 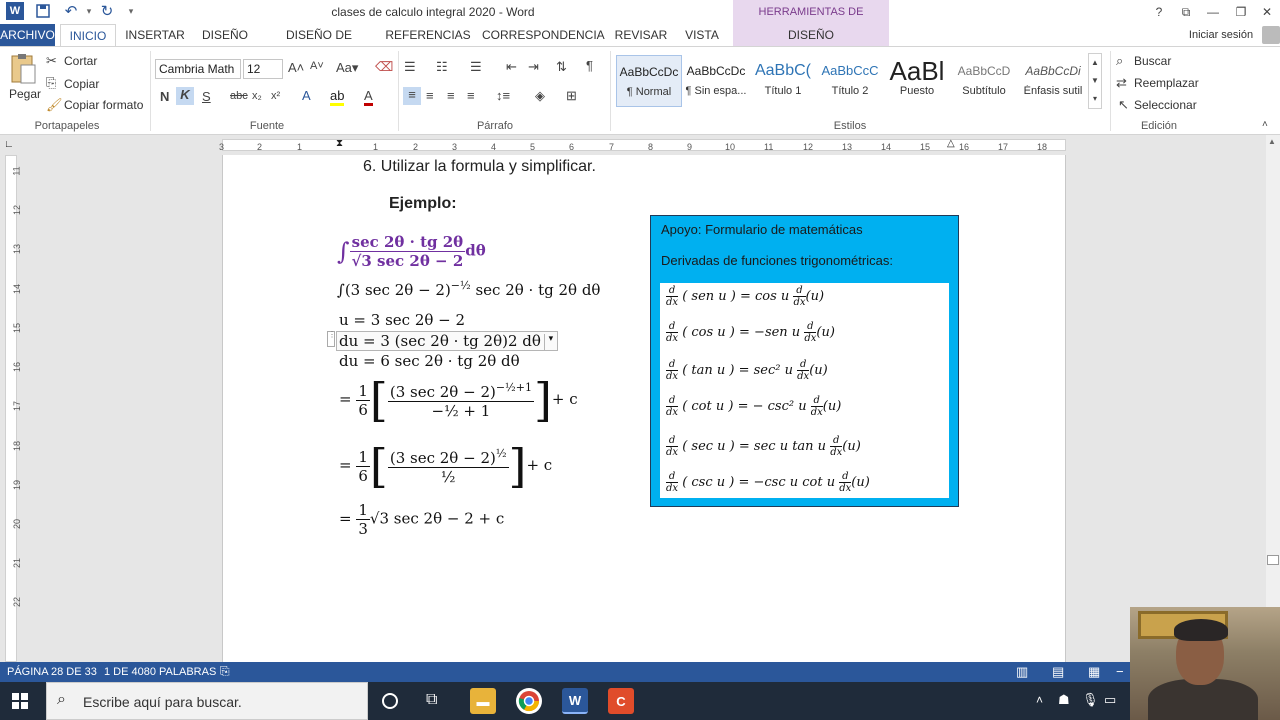 I want to click on align-left-icon: ≡, so click(x=412, y=96).